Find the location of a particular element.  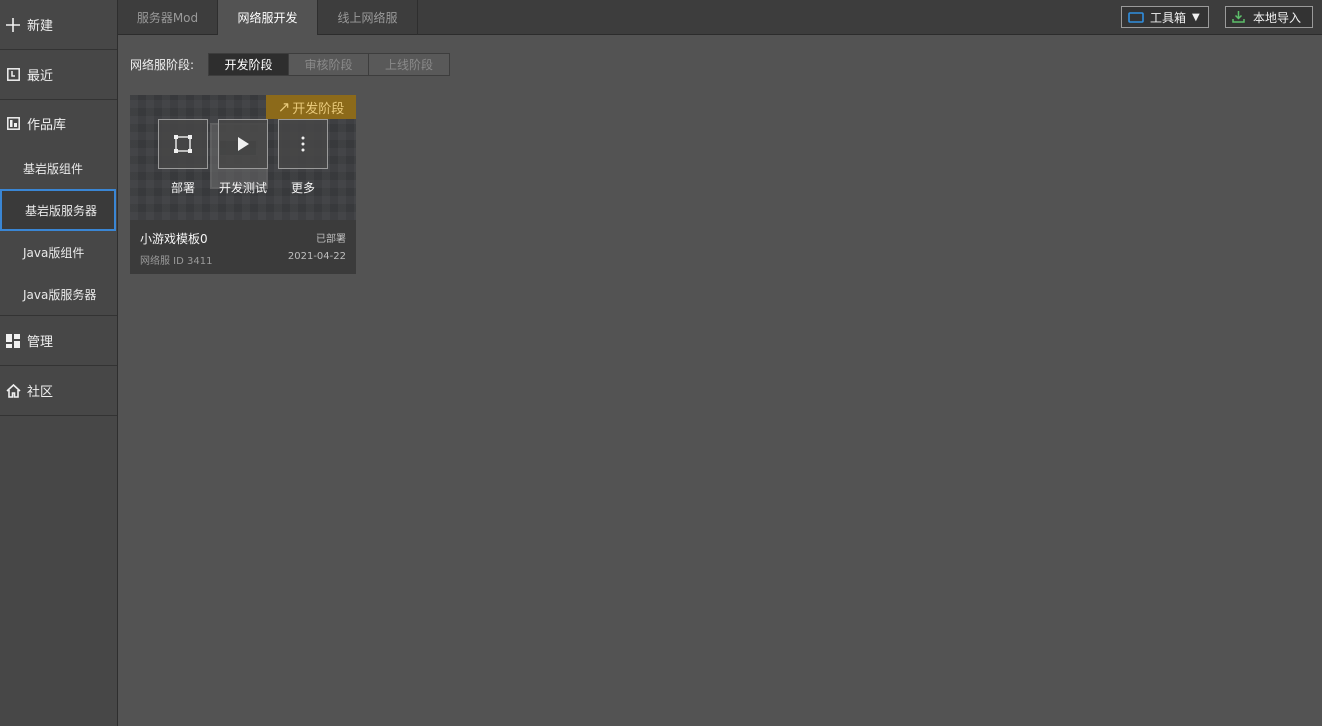

sidebar: 新建 最近 作品库 基岩版组件 基岩版服务器 Java版组件 Java版服务器 is located at coordinates (59, 363).